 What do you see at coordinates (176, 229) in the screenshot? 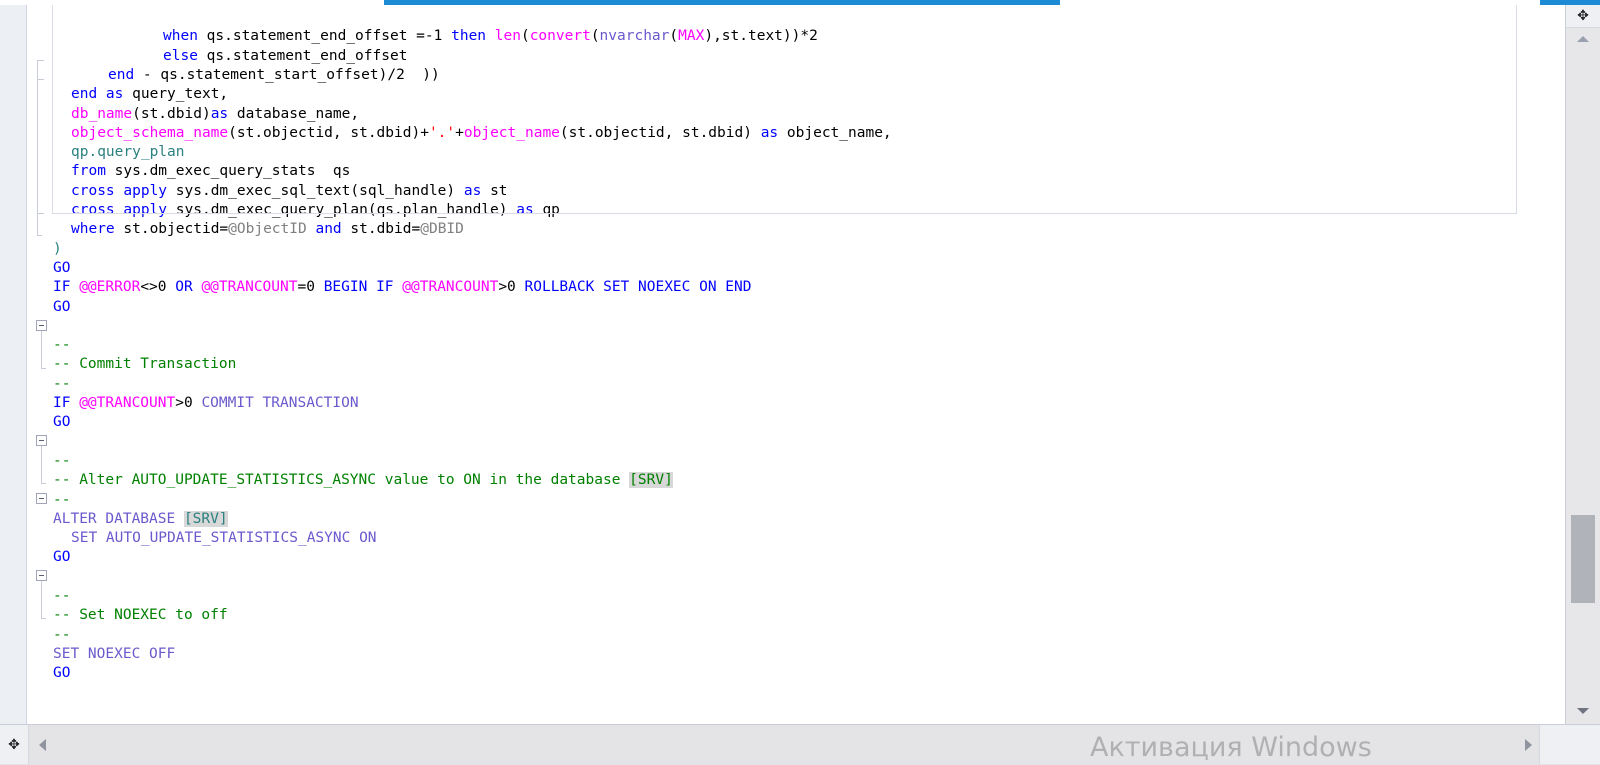
I see `code-token: st.objectid=` at bounding box center [176, 229].